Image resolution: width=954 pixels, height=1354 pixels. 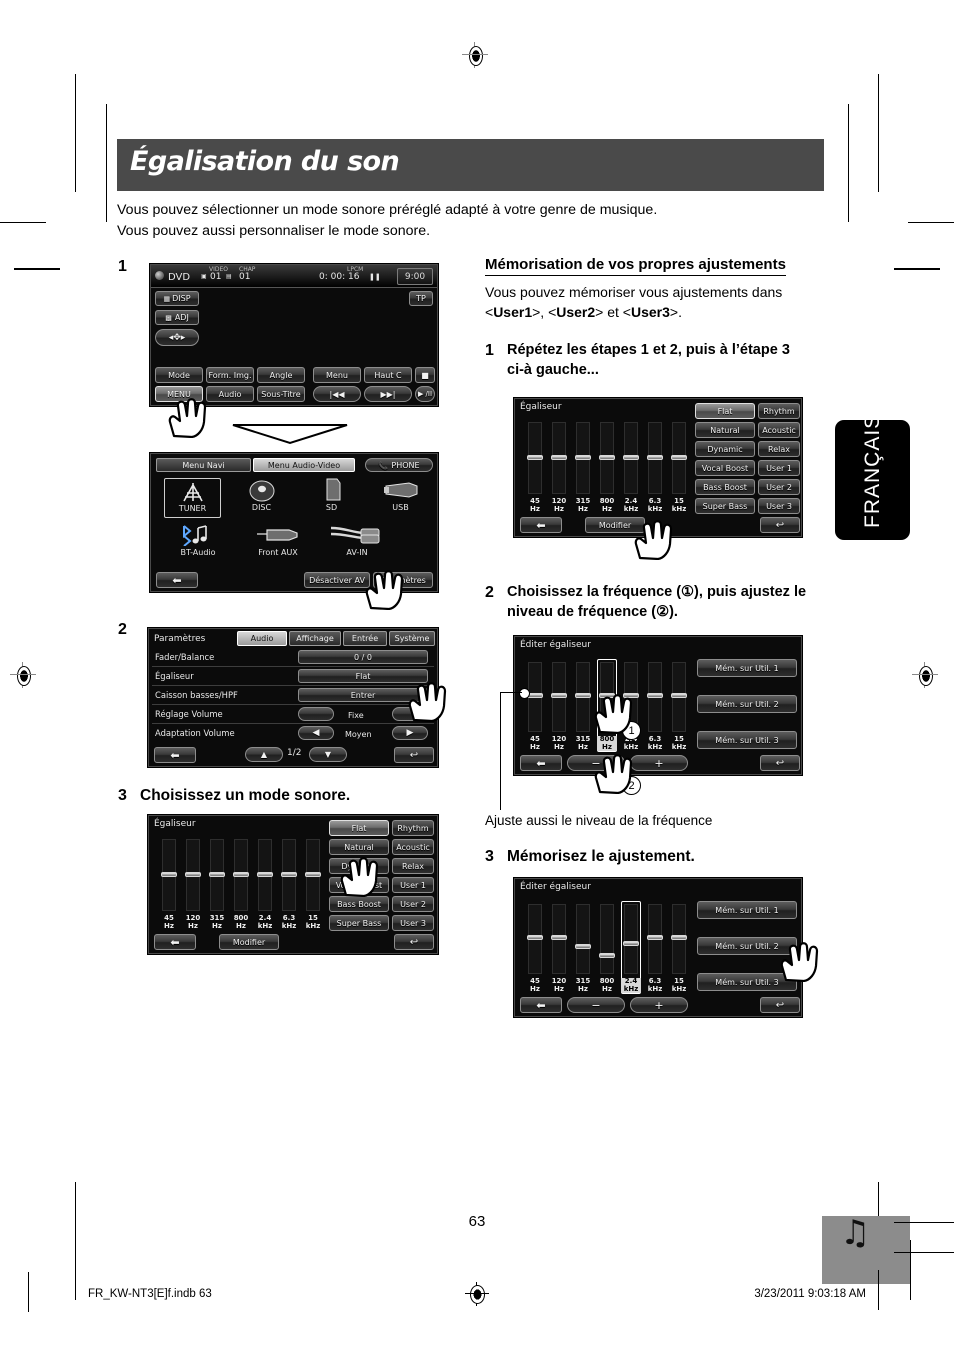 What do you see at coordinates (337, 375) in the screenshot?
I see `menu-disc-button: Menu` at bounding box center [337, 375].